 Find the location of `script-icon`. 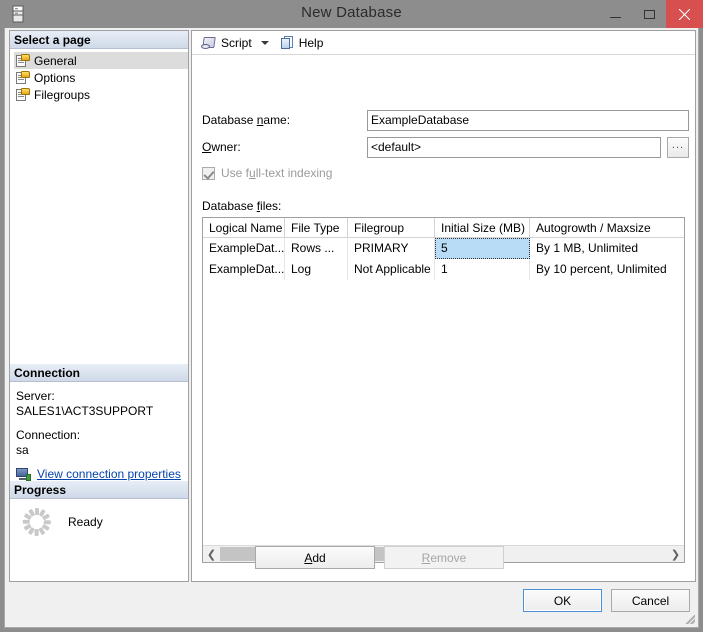

script-icon is located at coordinates (209, 43).